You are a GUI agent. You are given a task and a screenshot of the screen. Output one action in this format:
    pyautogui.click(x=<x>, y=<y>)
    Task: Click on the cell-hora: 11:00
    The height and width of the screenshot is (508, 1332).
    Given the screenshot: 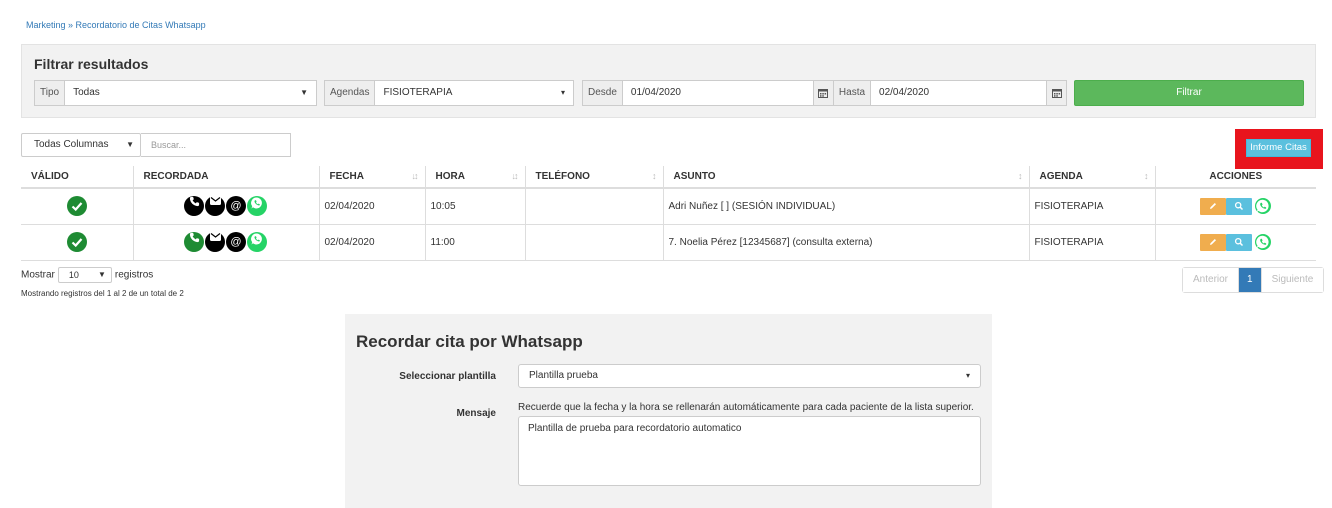 What is the action you would take?
    pyautogui.click(x=474, y=242)
    